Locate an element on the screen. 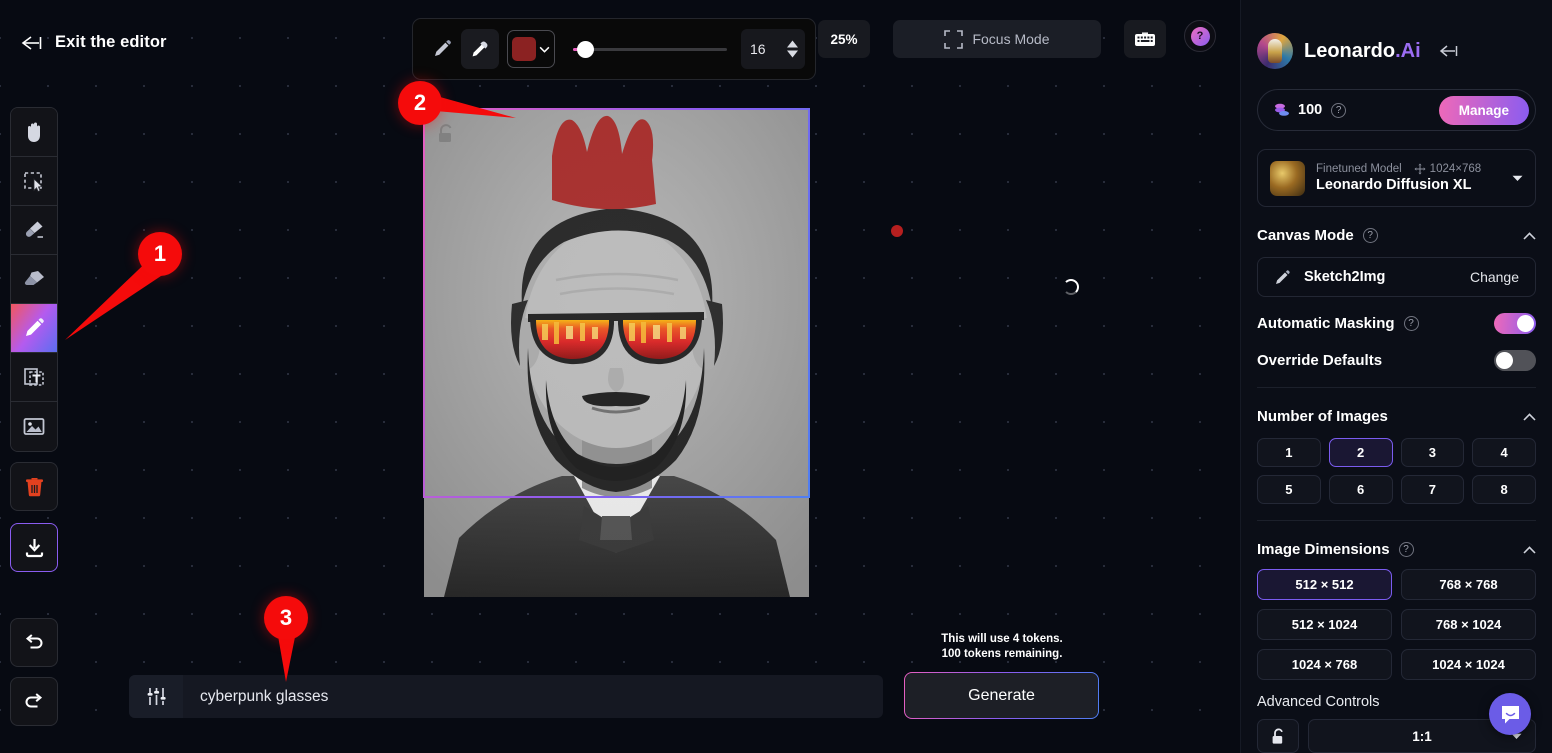 This screenshot has height=753, width=1552. dimension-option: 1024 × 768 is located at coordinates (1324, 664).